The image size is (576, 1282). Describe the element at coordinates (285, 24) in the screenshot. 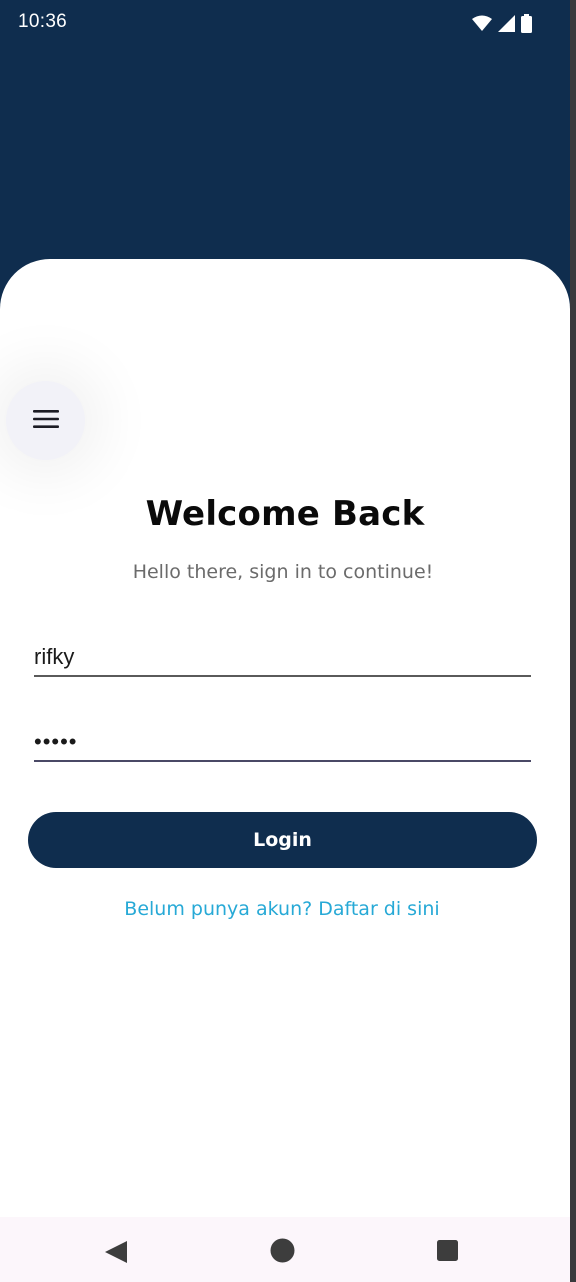

I see `status-bar: 10:36` at that location.